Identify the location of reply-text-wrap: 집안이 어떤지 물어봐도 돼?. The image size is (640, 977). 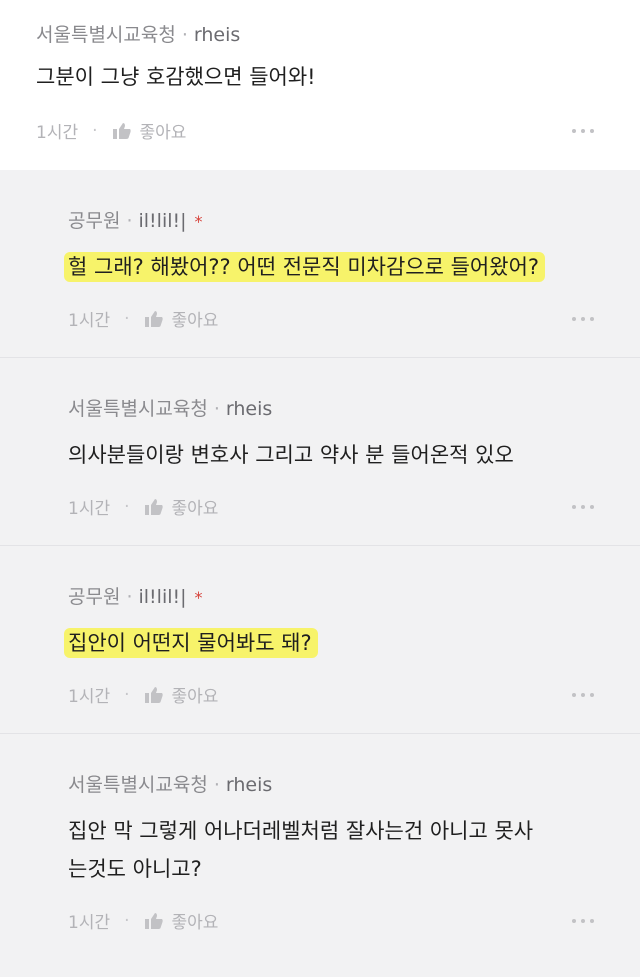
(191, 643).